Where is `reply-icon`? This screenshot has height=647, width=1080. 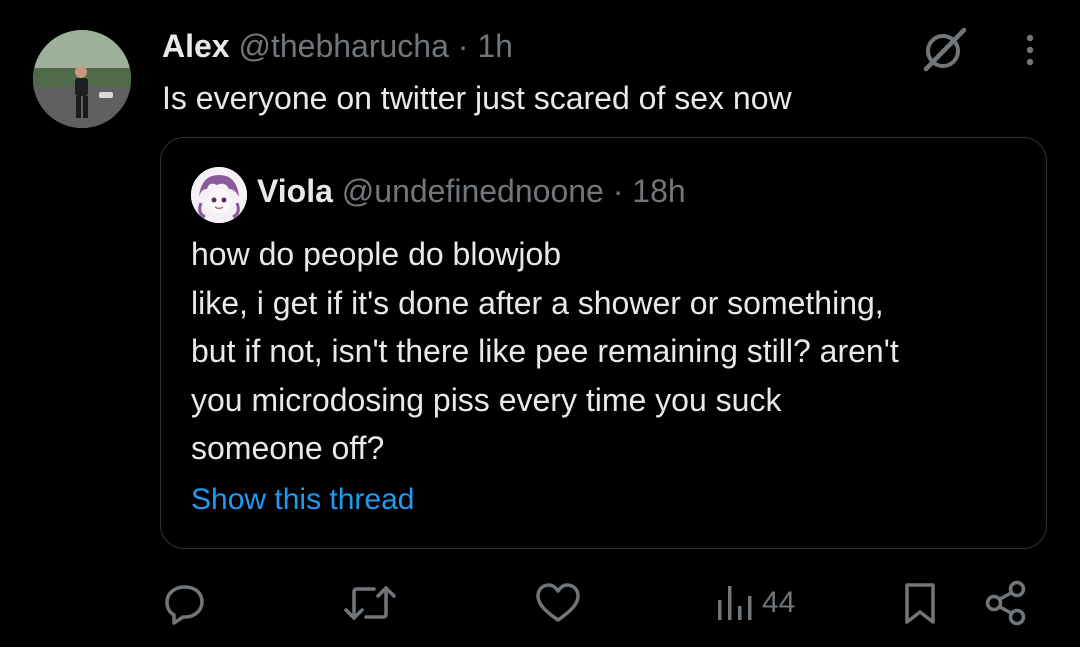 reply-icon is located at coordinates (184, 605).